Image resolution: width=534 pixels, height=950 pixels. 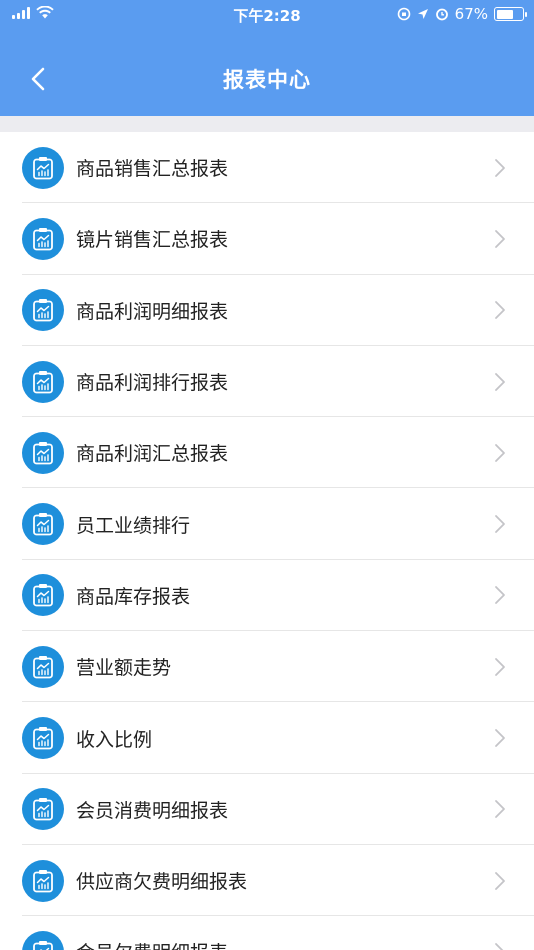 What do you see at coordinates (133, 525) in the screenshot?
I see `report-label: 员工业绩排行` at bounding box center [133, 525].